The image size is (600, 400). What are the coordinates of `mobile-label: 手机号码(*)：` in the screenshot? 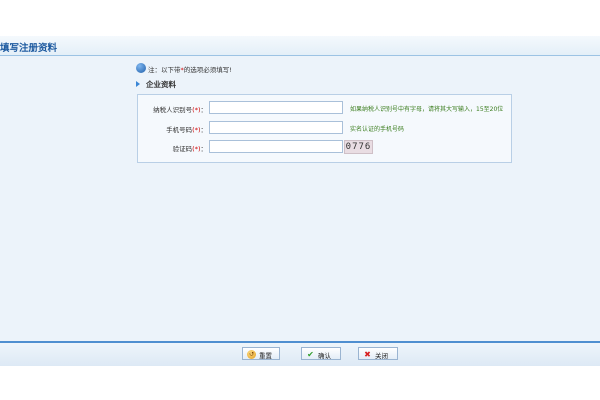 It's located at (186, 129).